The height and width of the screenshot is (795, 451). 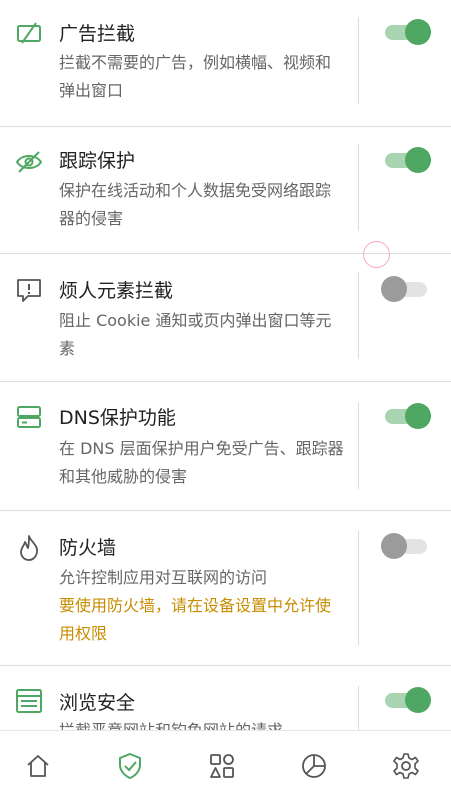 I want to click on touch-indicator, so click(x=376, y=254).